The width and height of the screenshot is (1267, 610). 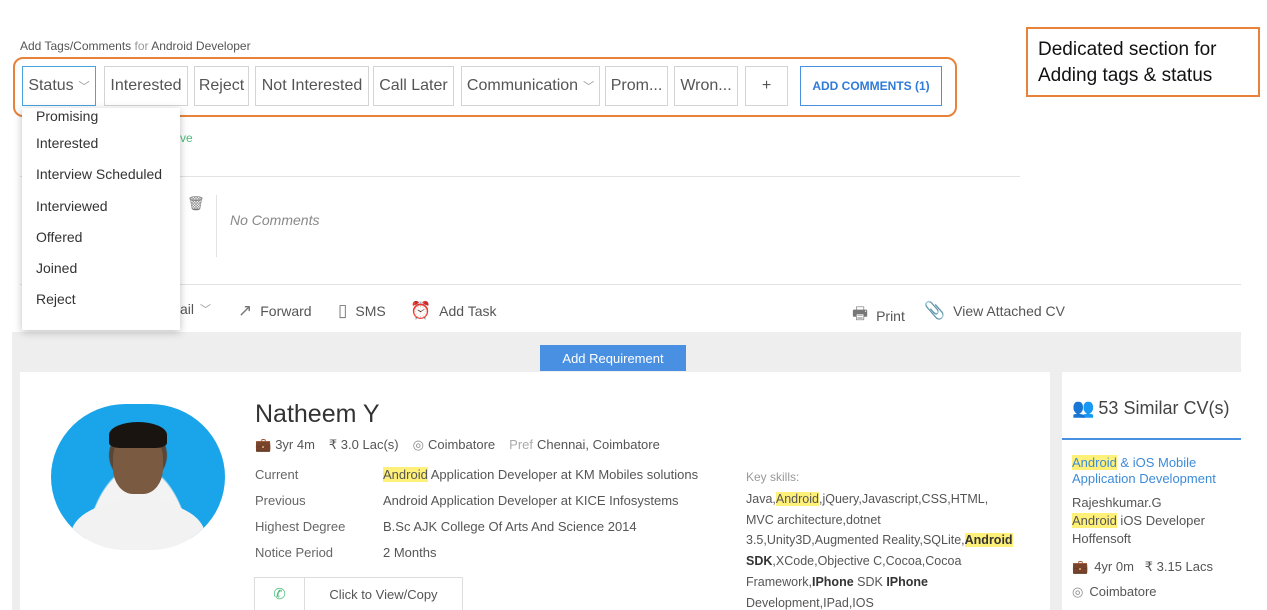 I want to click on tag-call-later-button: Call Later, so click(x=413, y=86).